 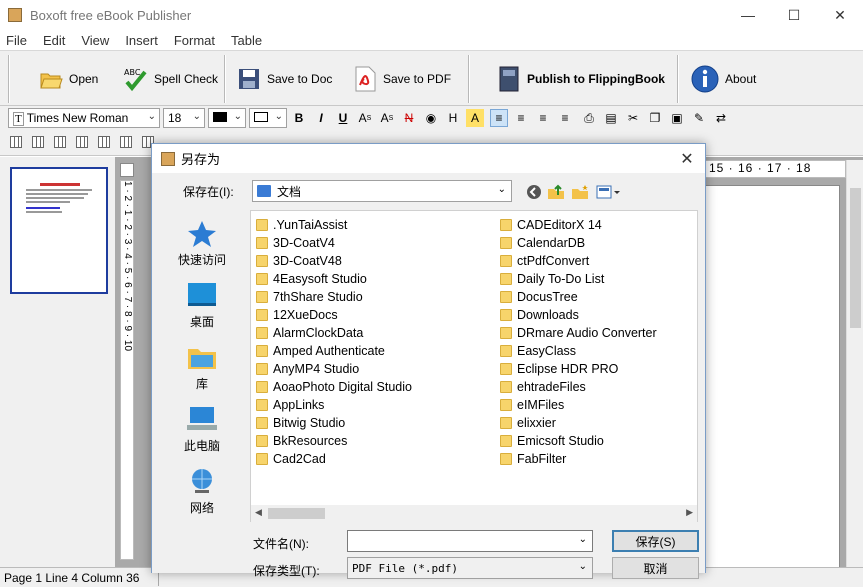 What do you see at coordinates (307, 369) in the screenshot?
I see `folder-item: AnyMP4 Studio` at bounding box center [307, 369].